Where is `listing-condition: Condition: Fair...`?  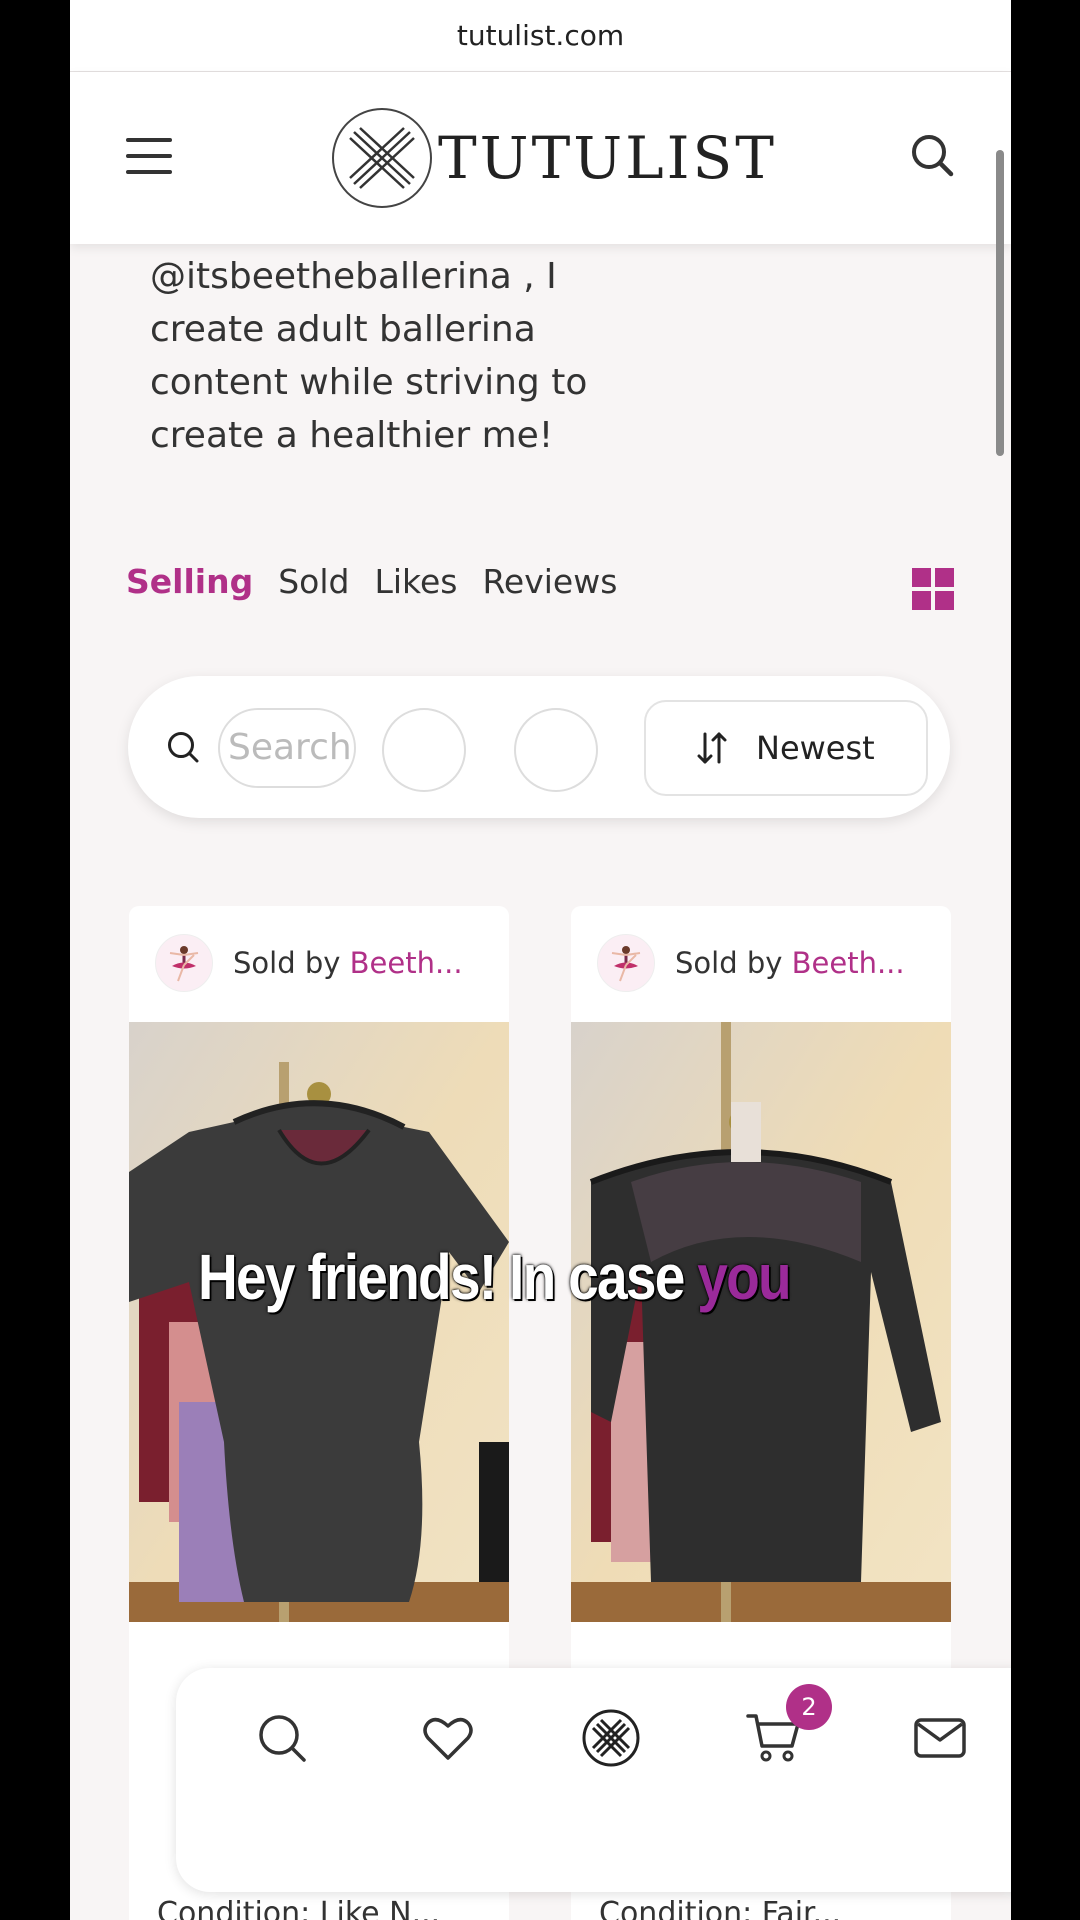
listing-condition: Condition: Fair... is located at coordinates (720, 1908).